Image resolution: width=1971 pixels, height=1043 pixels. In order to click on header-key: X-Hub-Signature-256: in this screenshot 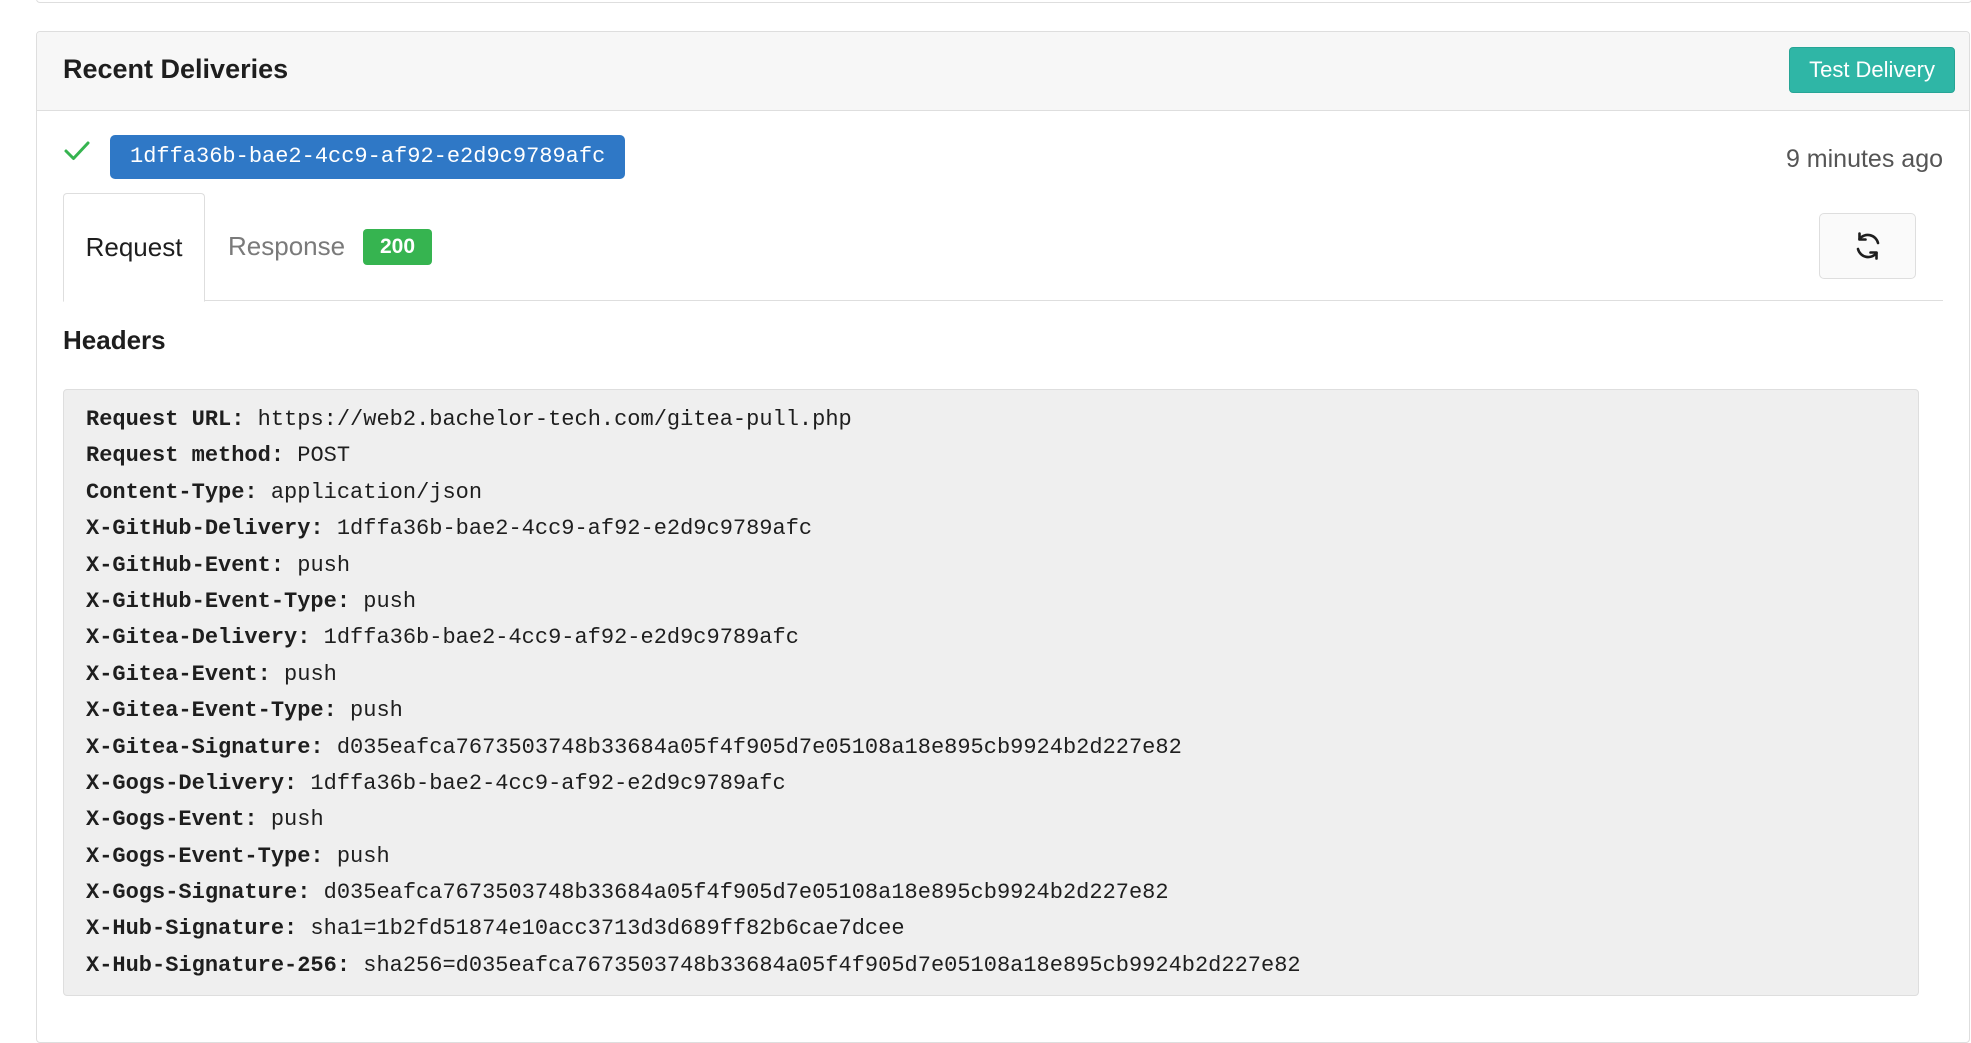, I will do `click(218, 965)`.